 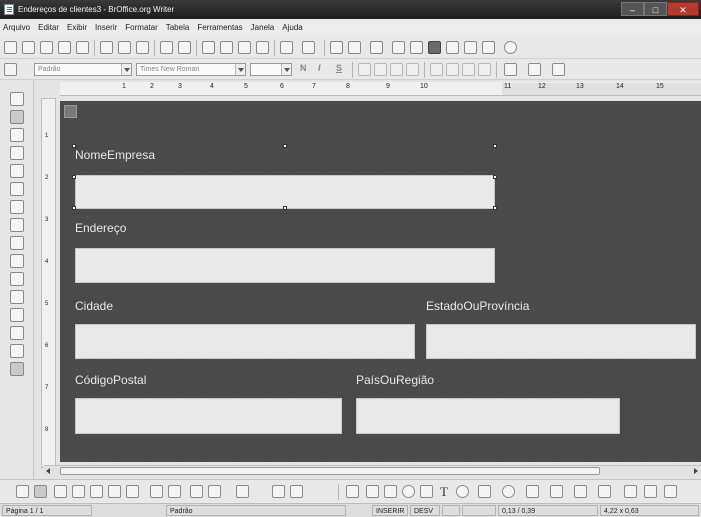 What do you see at coordinates (17, 225) in the screenshot?
I see `open-in-design-mode-icon` at bounding box center [17, 225].